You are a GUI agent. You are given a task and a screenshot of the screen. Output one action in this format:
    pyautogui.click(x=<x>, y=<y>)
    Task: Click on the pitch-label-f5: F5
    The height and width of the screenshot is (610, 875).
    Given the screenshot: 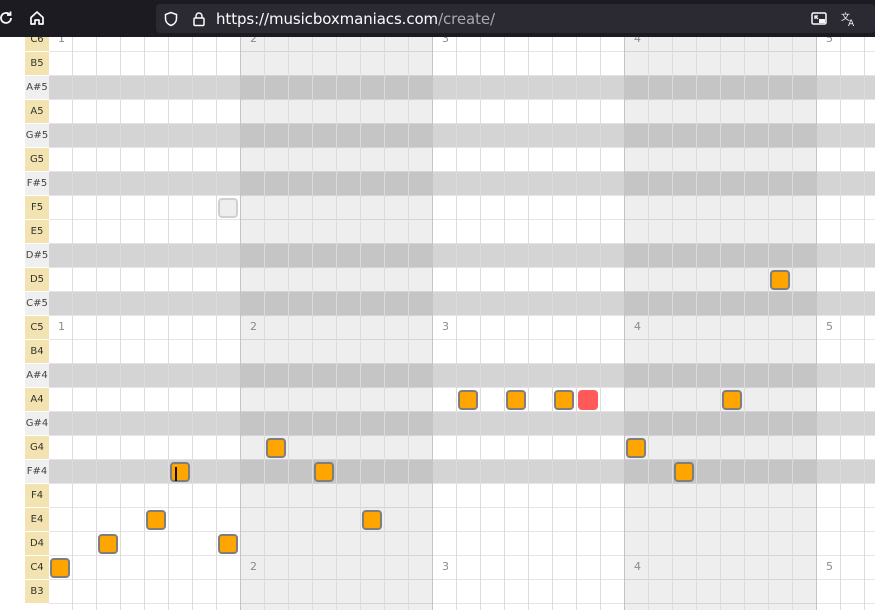 What is the action you would take?
    pyautogui.click(x=37, y=207)
    